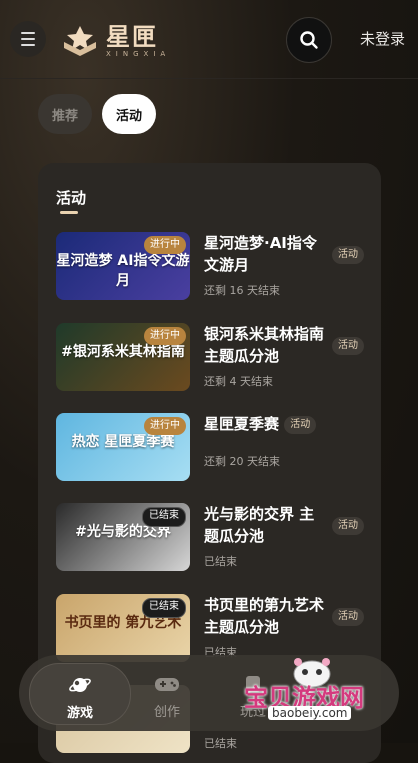 The image size is (418, 763). I want to click on tab-recommend: 推荐, so click(65, 114).